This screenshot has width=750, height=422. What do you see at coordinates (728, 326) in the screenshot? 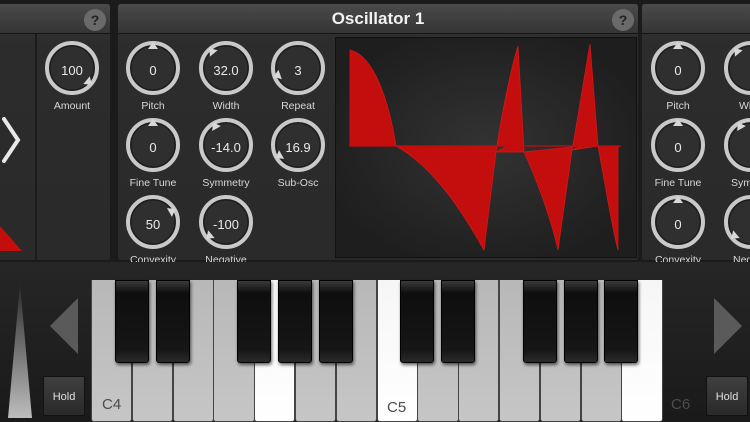
I see `octave-up-arrow-icon` at bounding box center [728, 326].